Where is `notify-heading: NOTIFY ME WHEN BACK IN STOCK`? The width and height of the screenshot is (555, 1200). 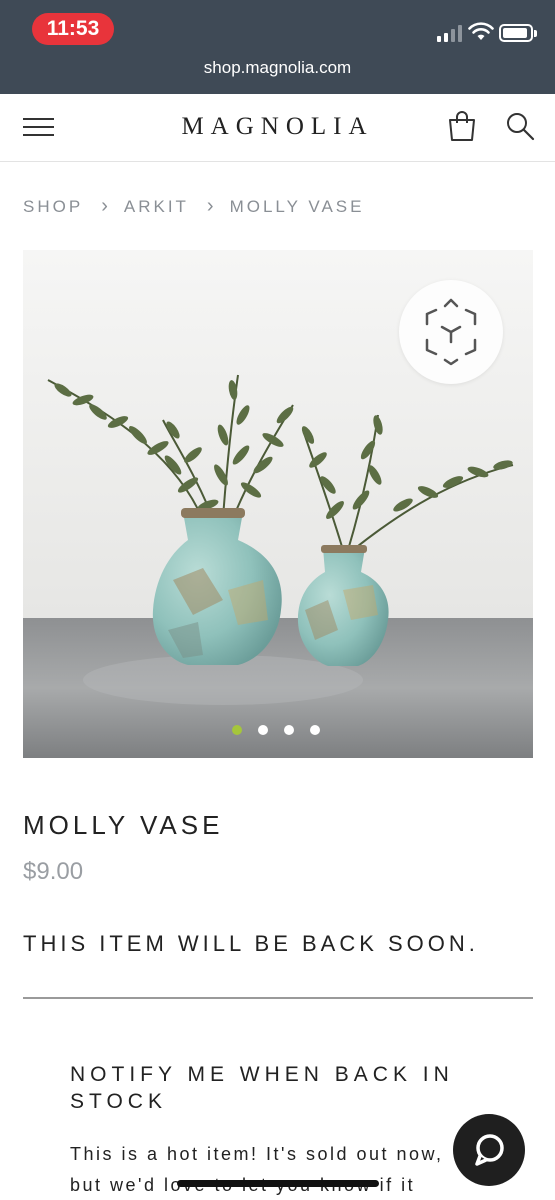
notify-heading: NOTIFY ME WHEN BACK IN STOCK is located at coordinates (262, 1088).